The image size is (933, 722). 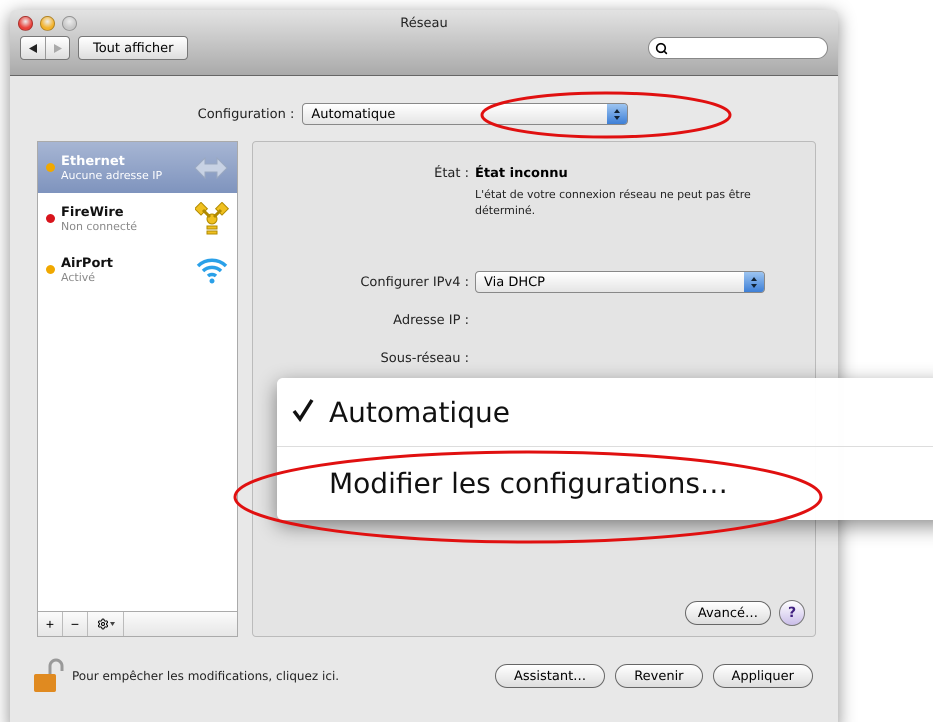 I want to click on footer-button: Revenir, so click(x=659, y=676).